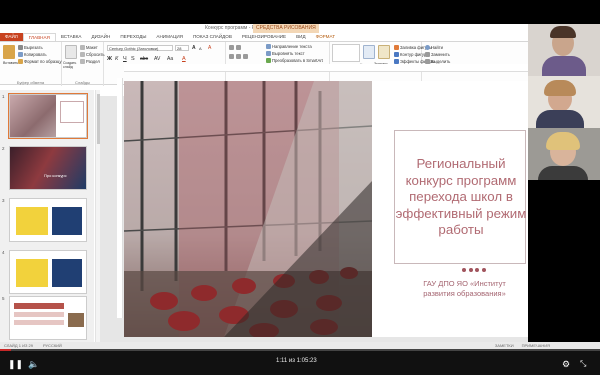 The image size is (600, 375). I want to click on reset-icon, so click(82, 54).